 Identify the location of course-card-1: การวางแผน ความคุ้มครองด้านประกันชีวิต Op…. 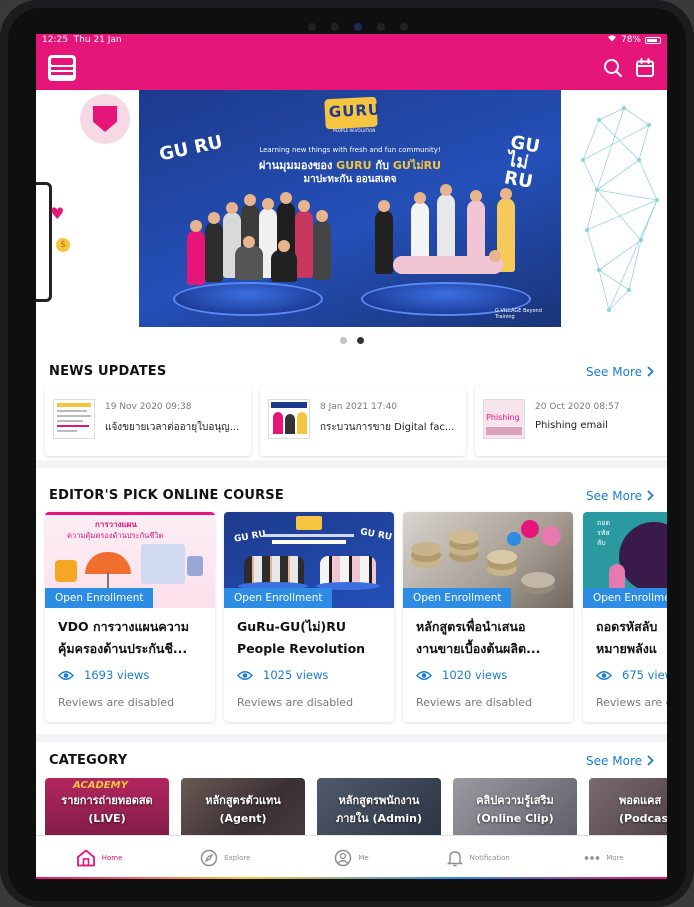
(130, 617).